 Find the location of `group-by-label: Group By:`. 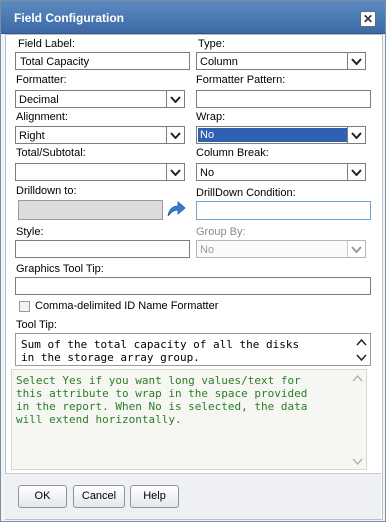

group-by-label: Group By: is located at coordinates (221, 232).